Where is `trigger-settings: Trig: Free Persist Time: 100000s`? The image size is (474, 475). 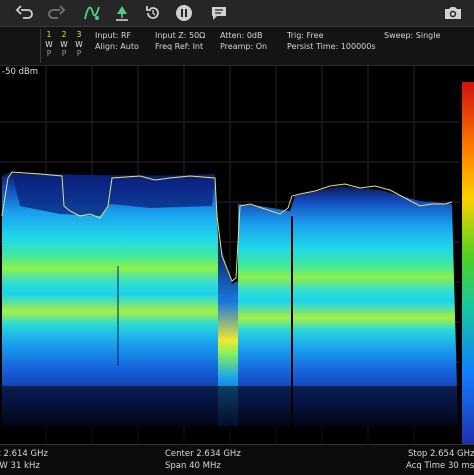 trigger-settings: Trig: Free Persist Time: 100000s is located at coordinates (331, 41).